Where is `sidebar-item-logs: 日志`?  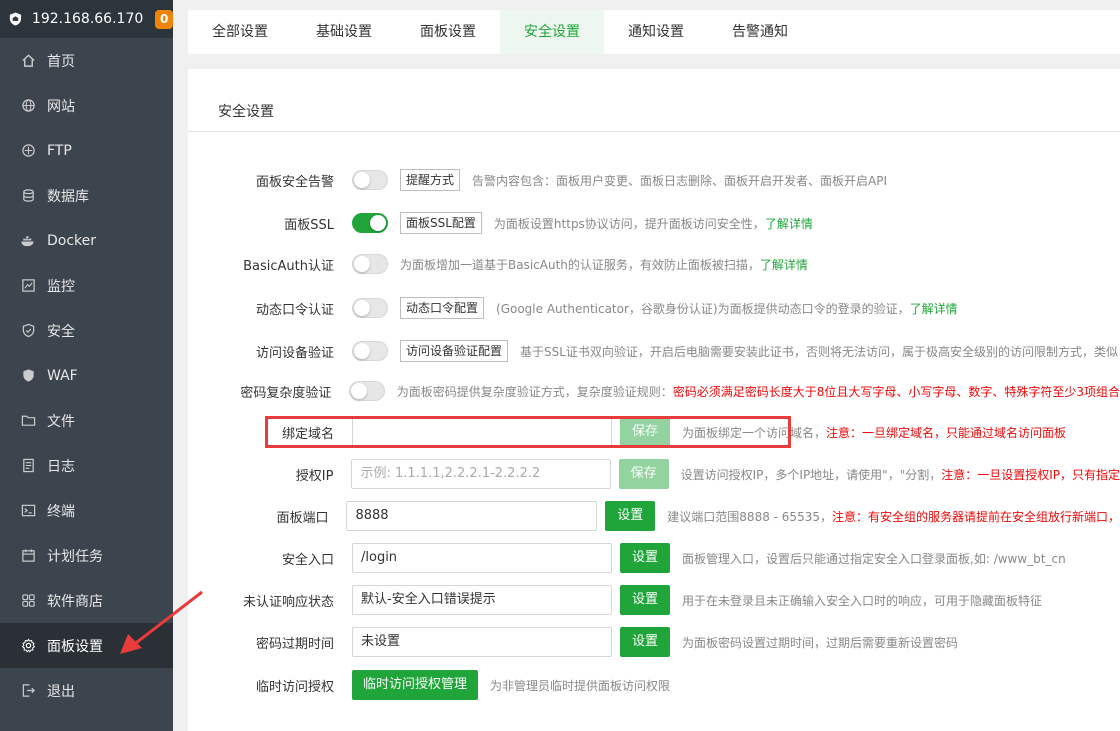 sidebar-item-logs: 日志 is located at coordinates (86, 465).